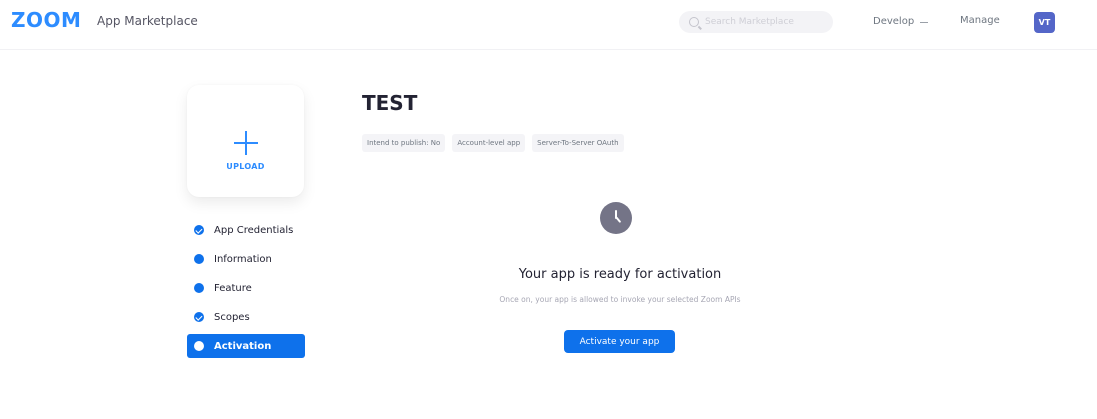 This screenshot has width=1097, height=419. Describe the element at coordinates (243, 259) in the screenshot. I see `sidebar-item-label: Information` at that location.